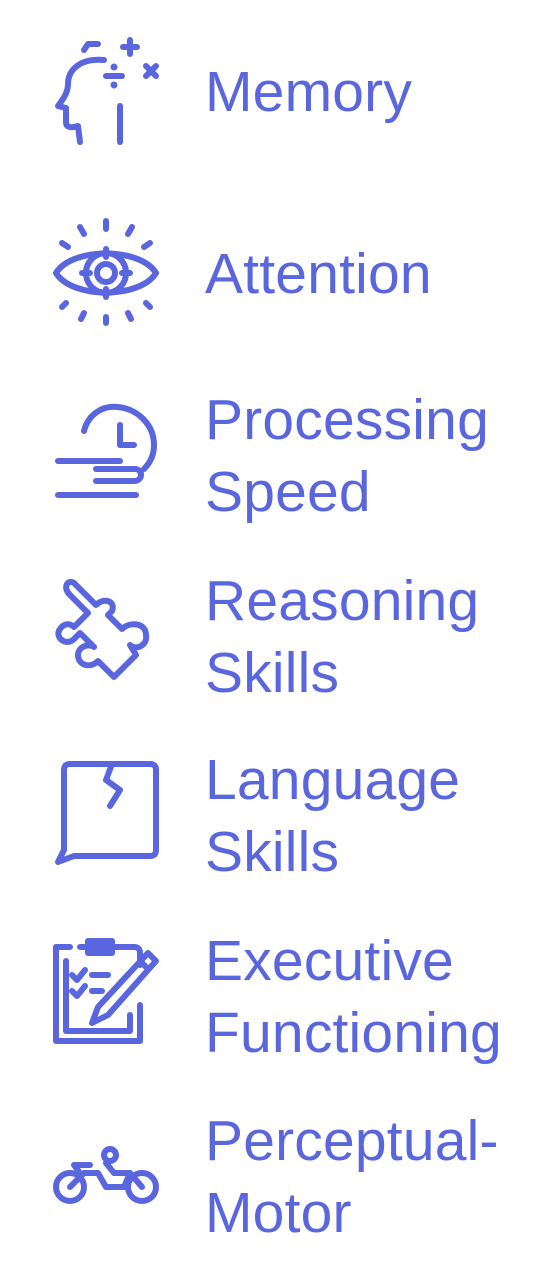  What do you see at coordinates (106, 92) in the screenshot?
I see `head-math-icon` at bounding box center [106, 92].